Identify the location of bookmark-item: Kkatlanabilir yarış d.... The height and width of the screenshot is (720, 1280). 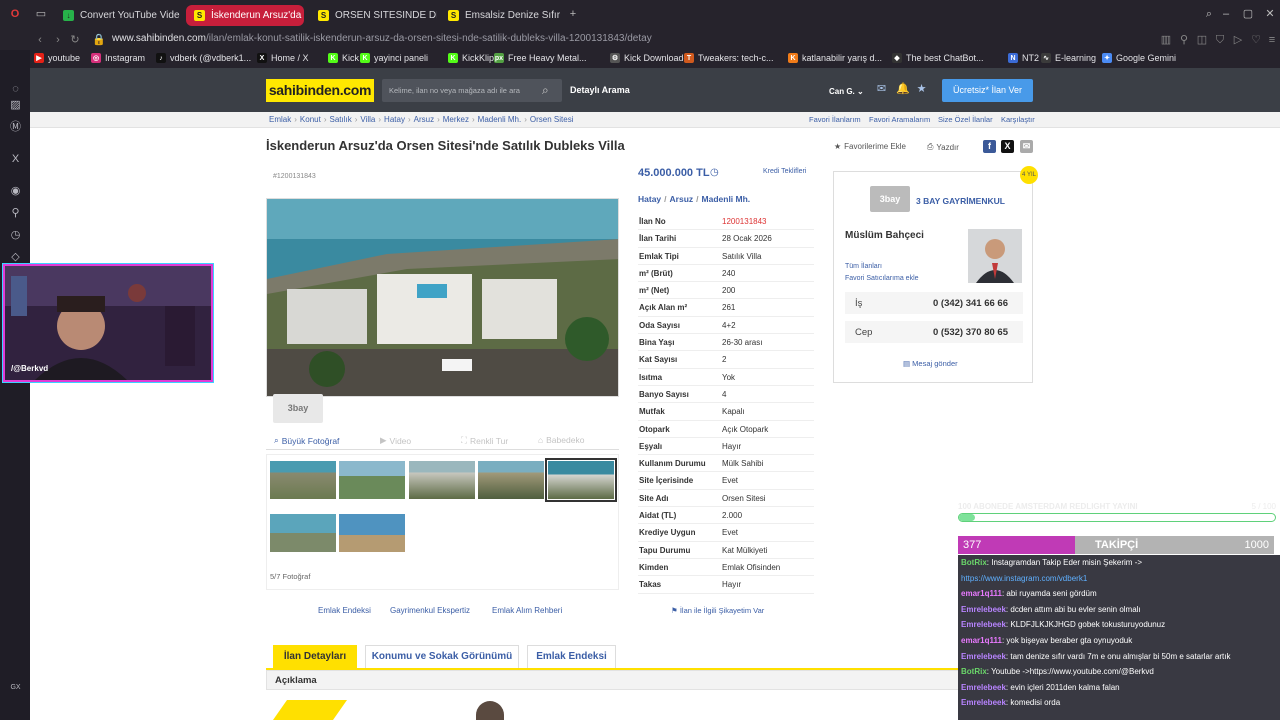
(835, 58).